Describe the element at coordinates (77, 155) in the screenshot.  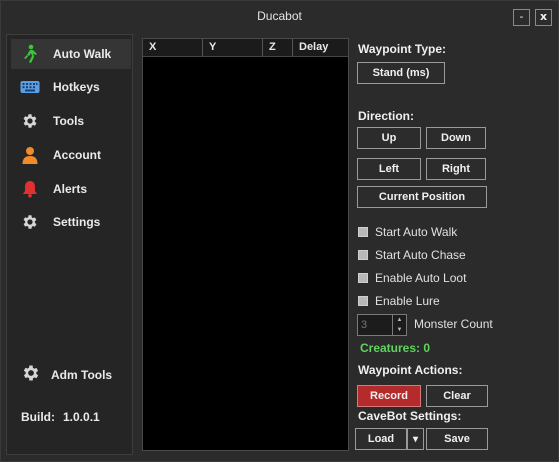
I see `sidebar-item-label: Account` at that location.